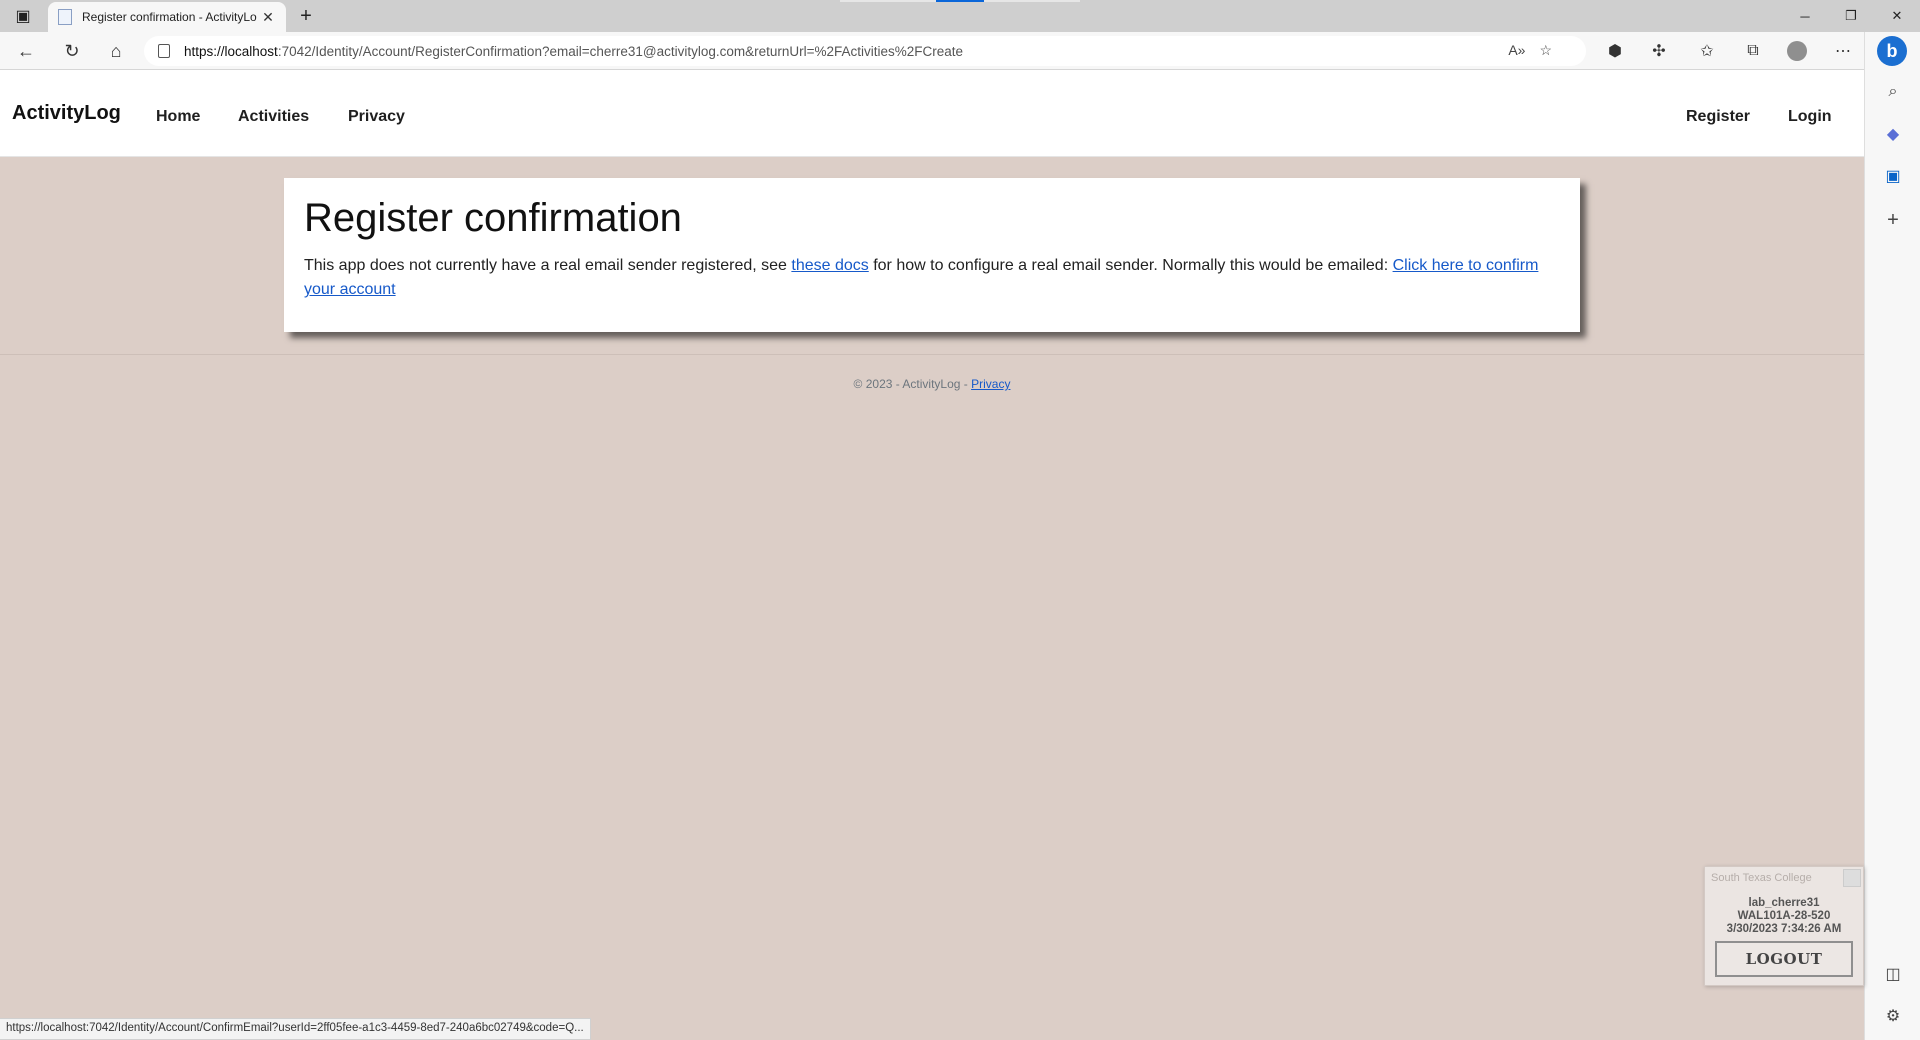 The width and height of the screenshot is (1920, 1040). Describe the element at coordinates (26, 51) in the screenshot. I see `back-icon: ←` at that location.